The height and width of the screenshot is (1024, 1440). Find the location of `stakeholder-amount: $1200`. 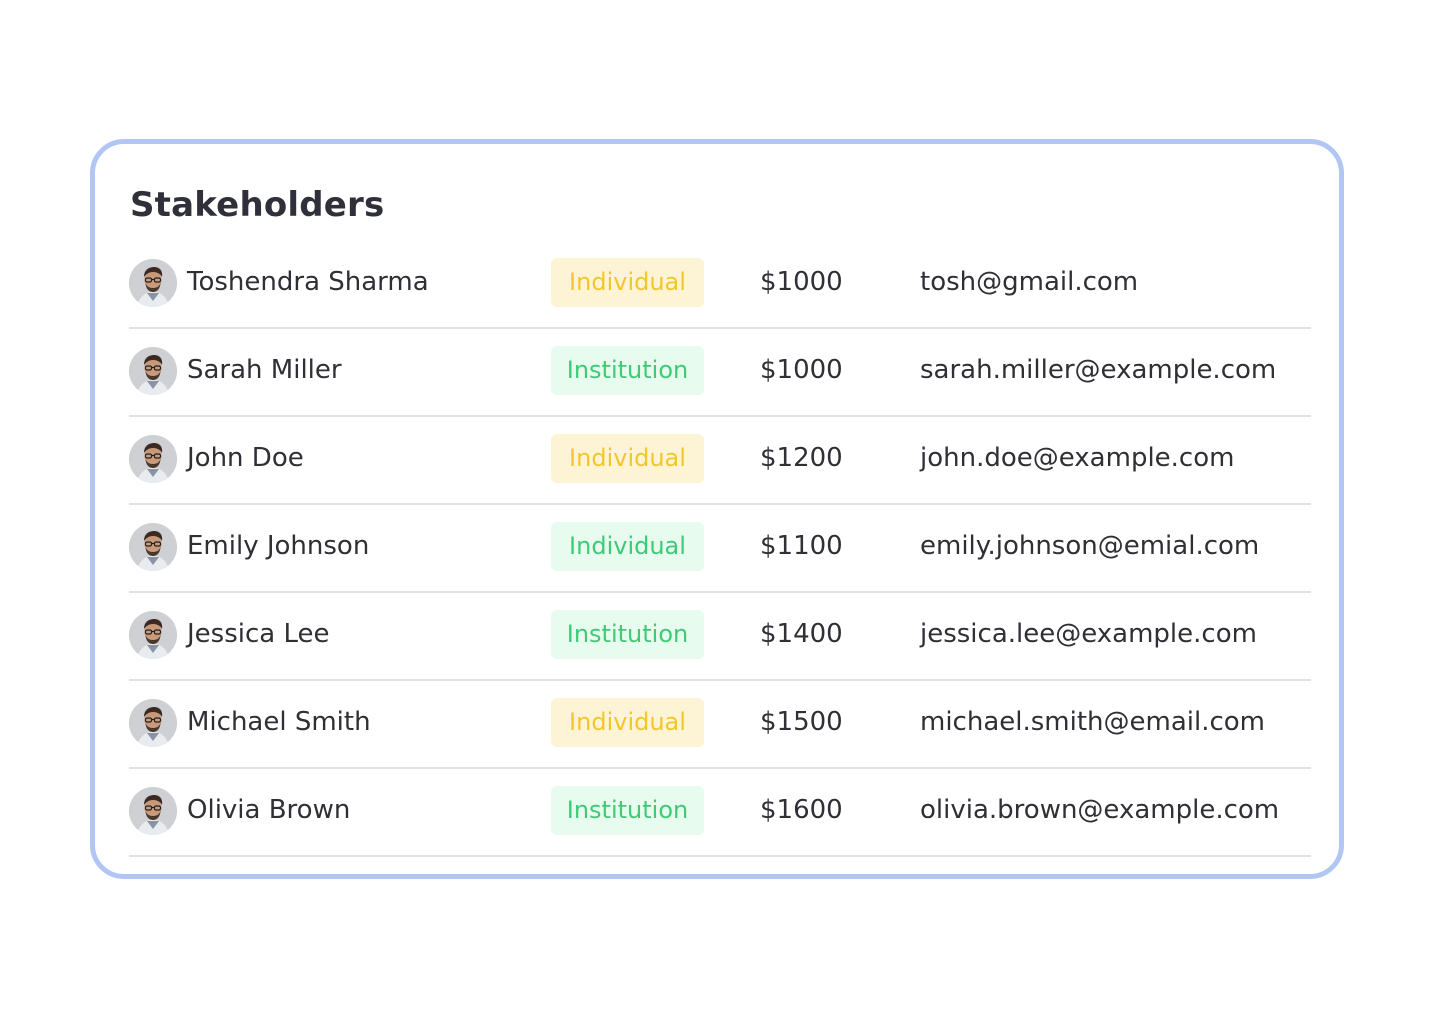

stakeholder-amount: $1200 is located at coordinates (801, 458).